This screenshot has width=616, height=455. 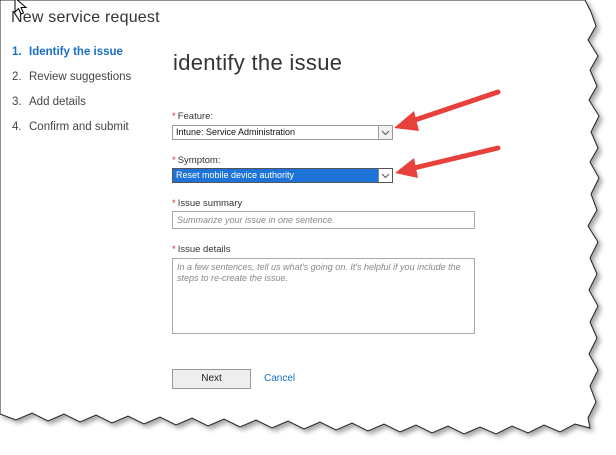 I want to click on red-arrow-symptom, so click(x=448, y=161).